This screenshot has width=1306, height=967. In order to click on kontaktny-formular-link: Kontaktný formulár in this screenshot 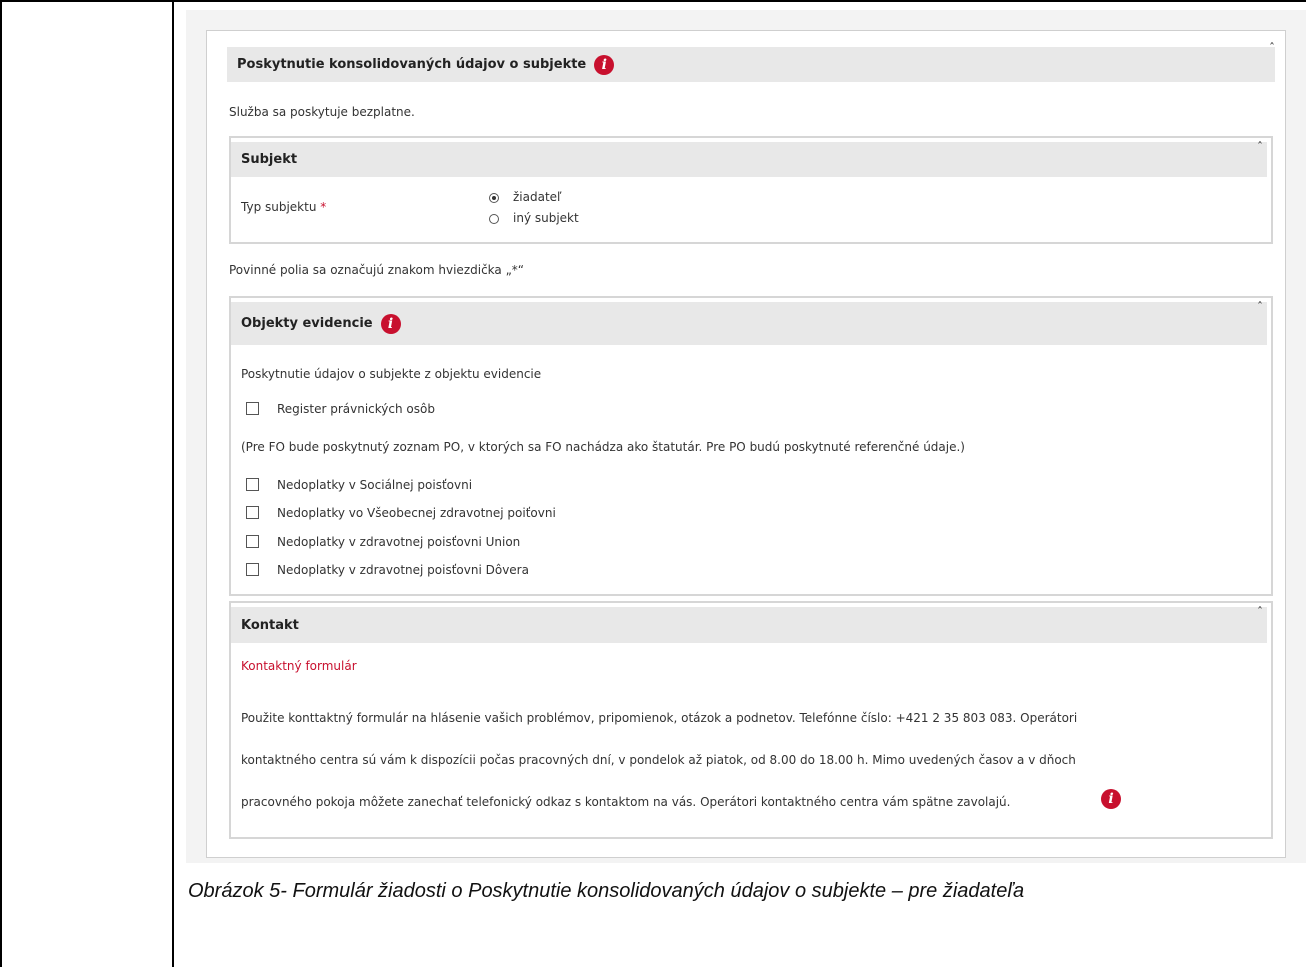, I will do `click(299, 666)`.